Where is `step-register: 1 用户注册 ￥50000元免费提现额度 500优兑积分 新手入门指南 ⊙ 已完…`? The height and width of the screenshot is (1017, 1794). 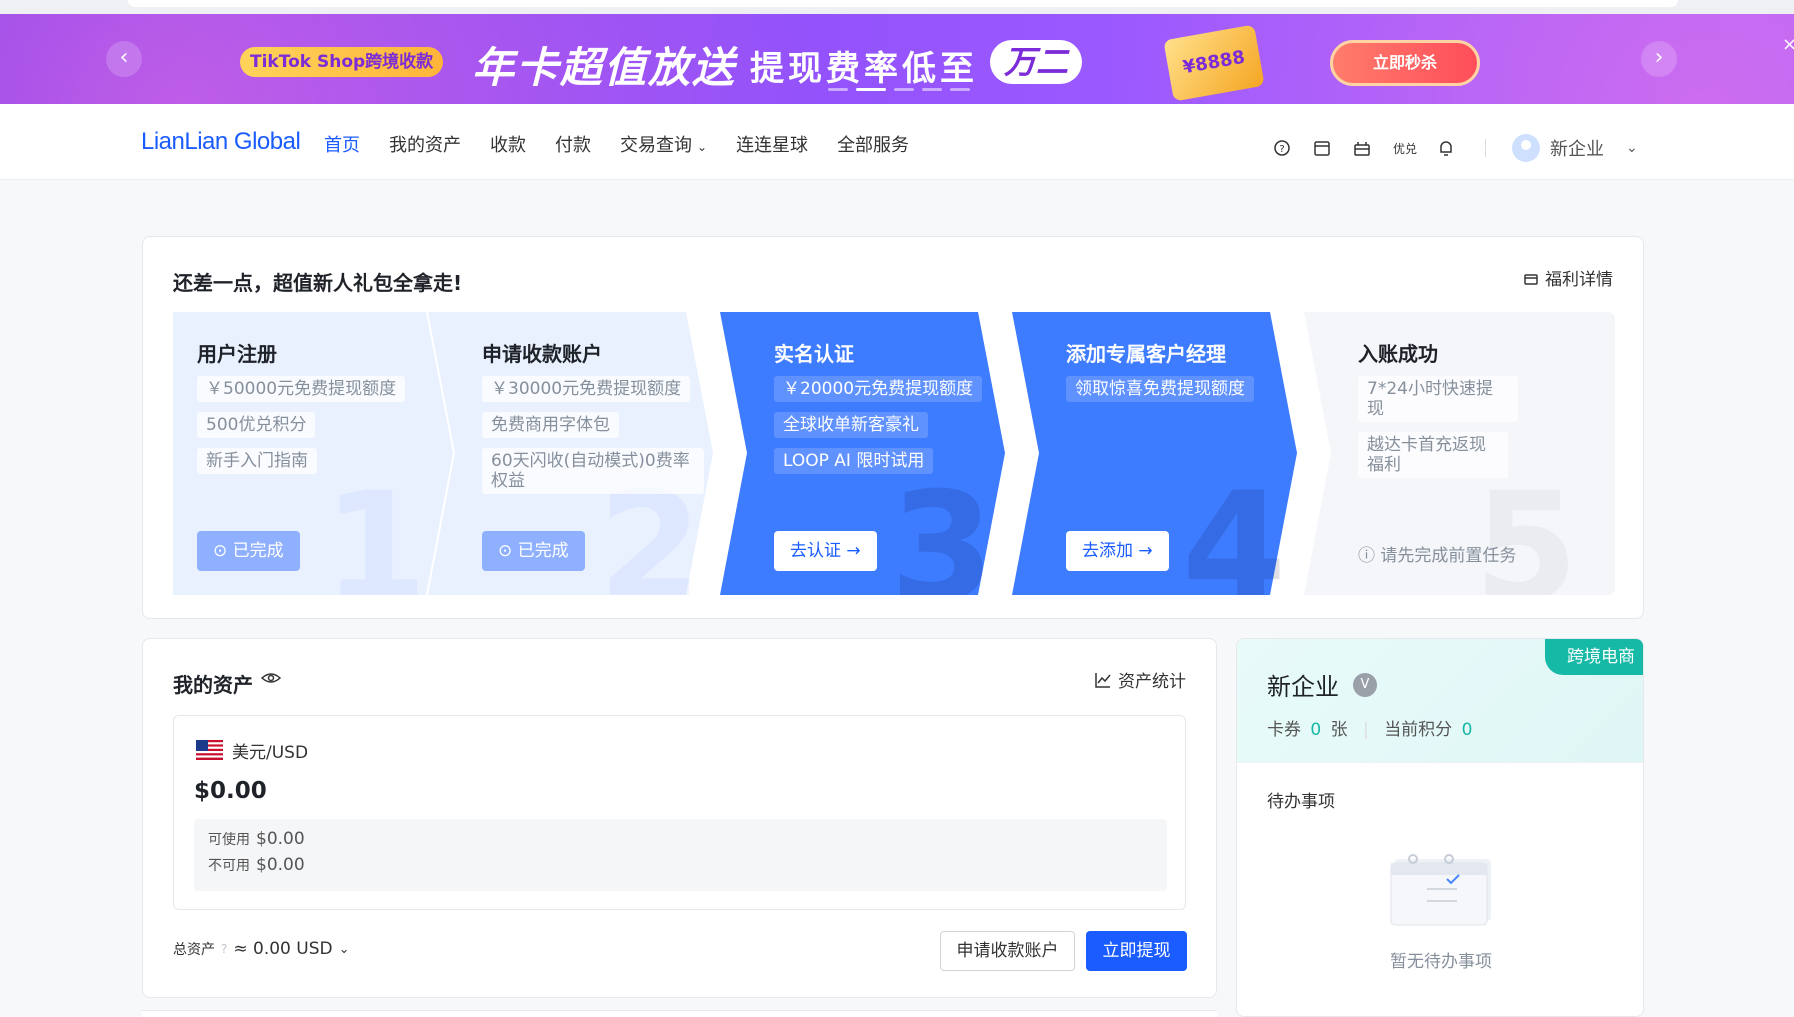 step-register: 1 用户注册 ￥50000元免费提现额度 500优兑积分 新手入门指南 ⊙ 已完… is located at coordinates (313, 453).